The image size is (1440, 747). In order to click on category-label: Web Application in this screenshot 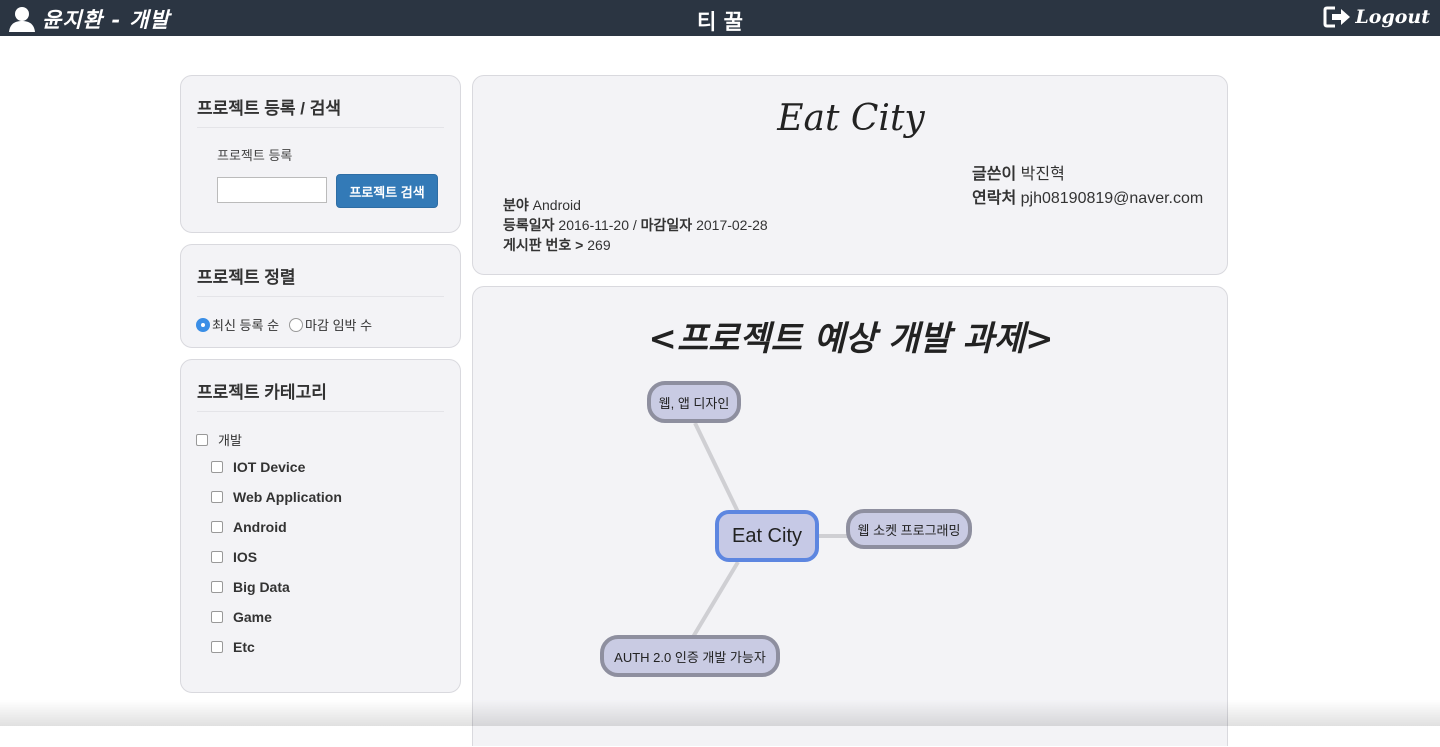, I will do `click(287, 497)`.